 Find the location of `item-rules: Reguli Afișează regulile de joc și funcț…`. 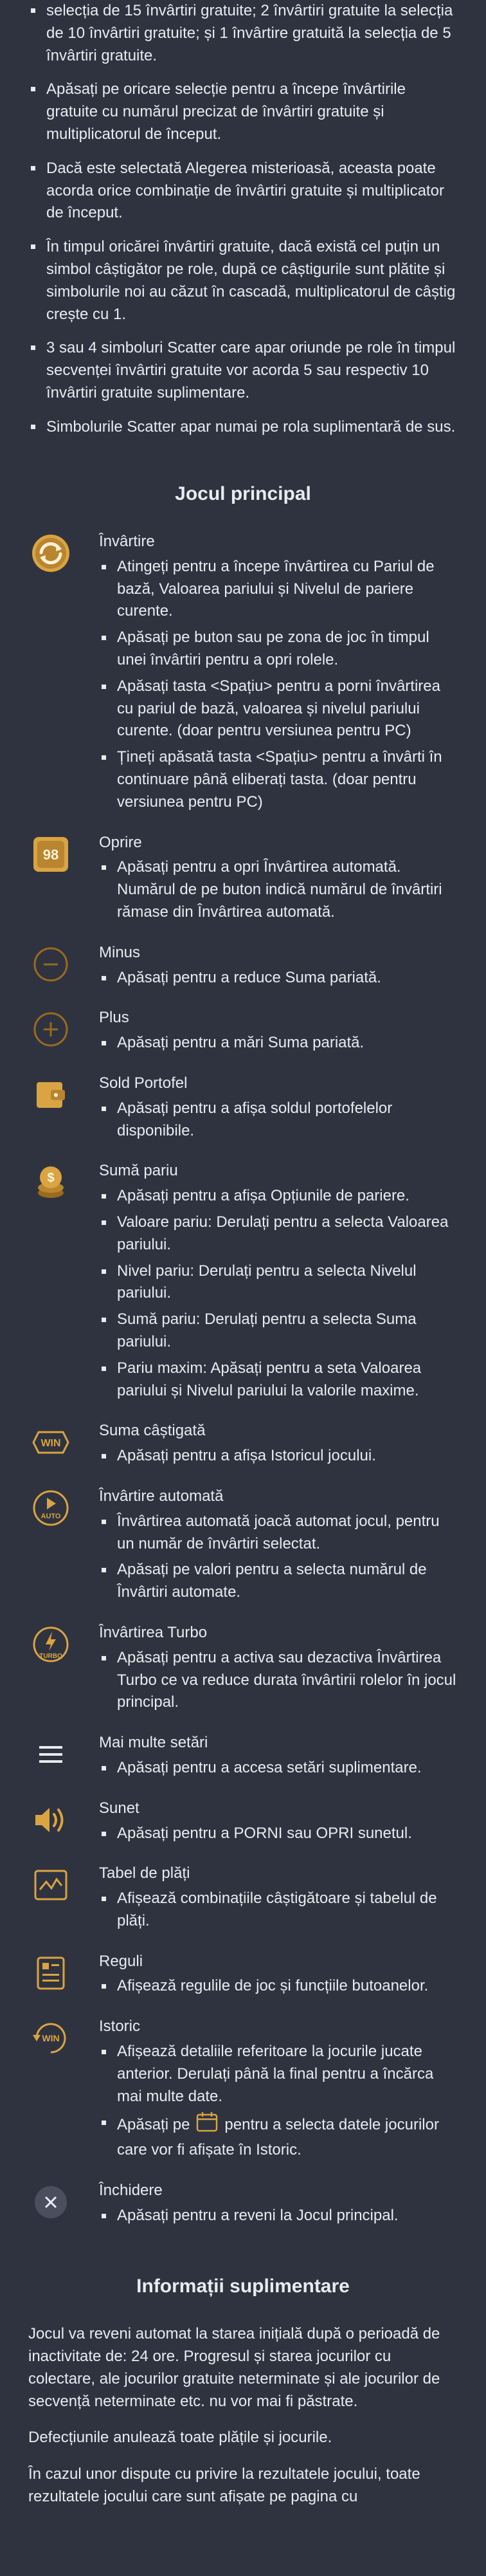

item-rules: Reguli Afișează regulile de joc și funcț… is located at coordinates (243, 1976).